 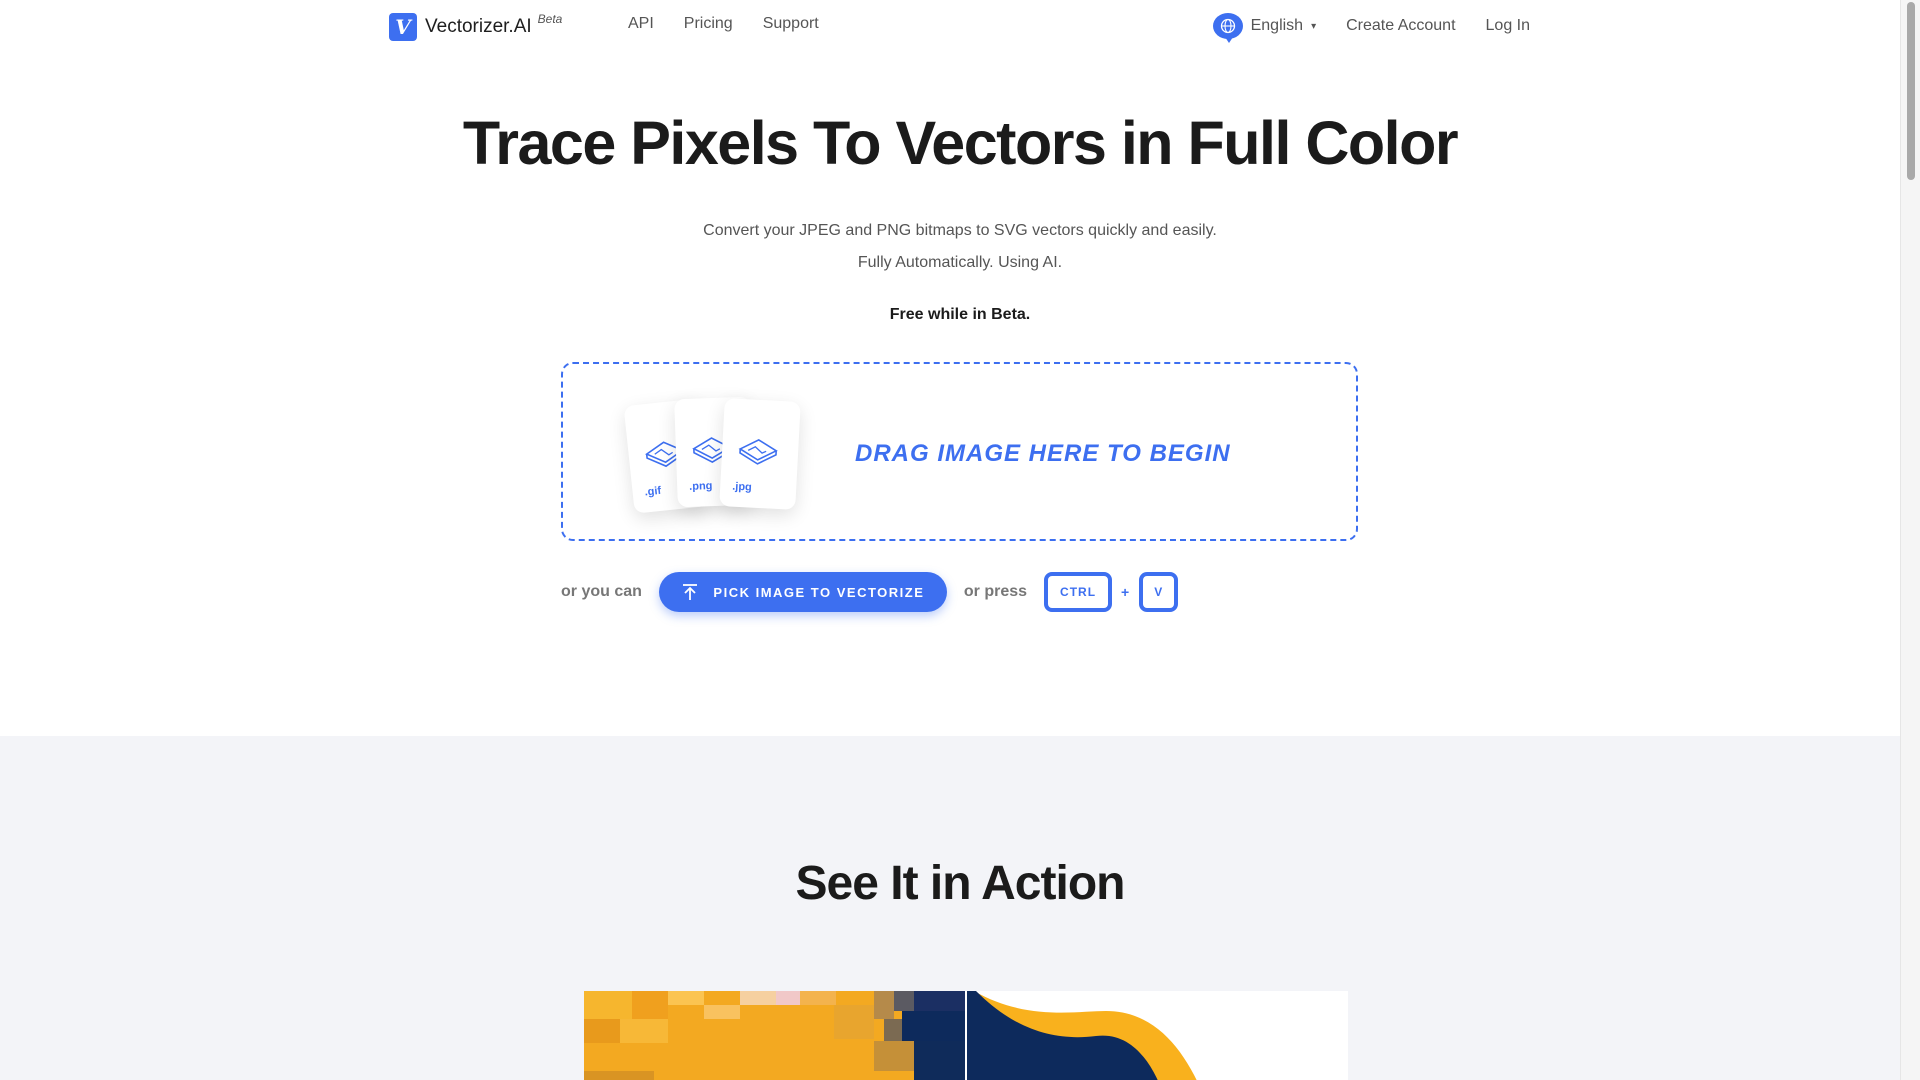 I want to click on pick-image-button-label: PICK IMAGE TO VECTORIZE, so click(x=819, y=592).